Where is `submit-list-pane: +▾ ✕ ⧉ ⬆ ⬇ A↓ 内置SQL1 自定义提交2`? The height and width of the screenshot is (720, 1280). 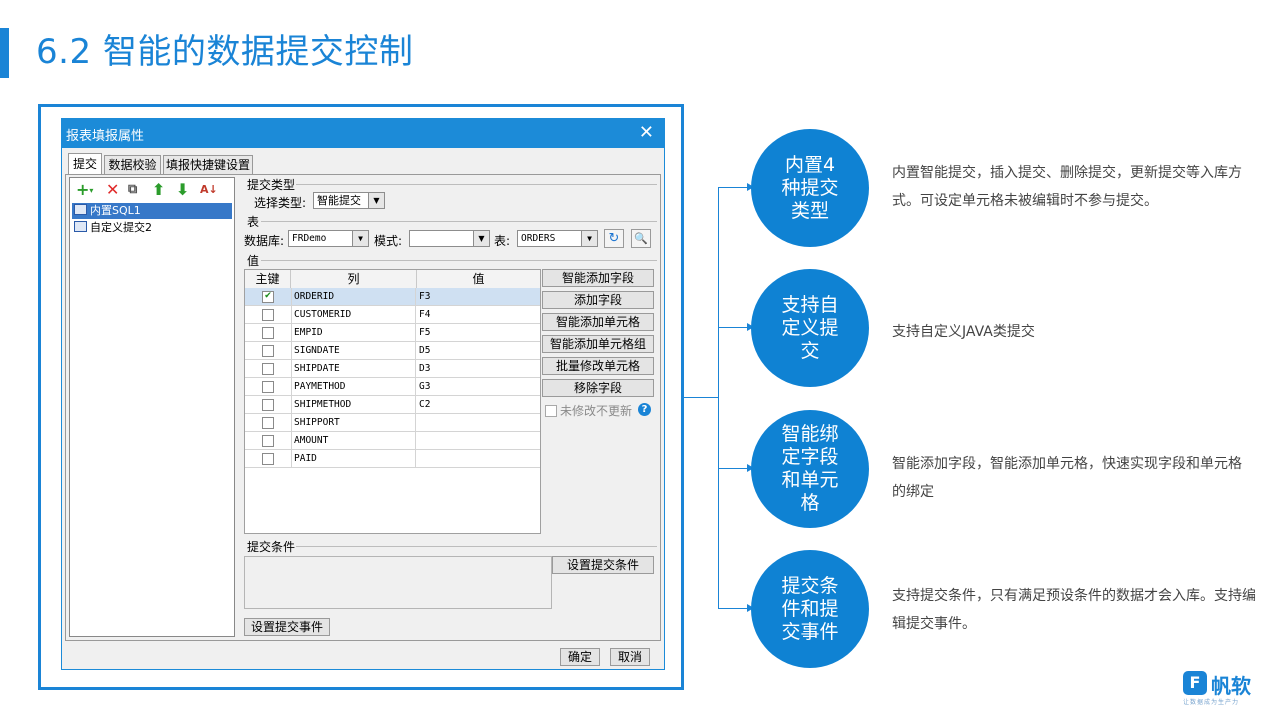 submit-list-pane: +▾ ✕ ⧉ ⬆ ⬇ A↓ 内置SQL1 自定义提交2 is located at coordinates (152, 407).